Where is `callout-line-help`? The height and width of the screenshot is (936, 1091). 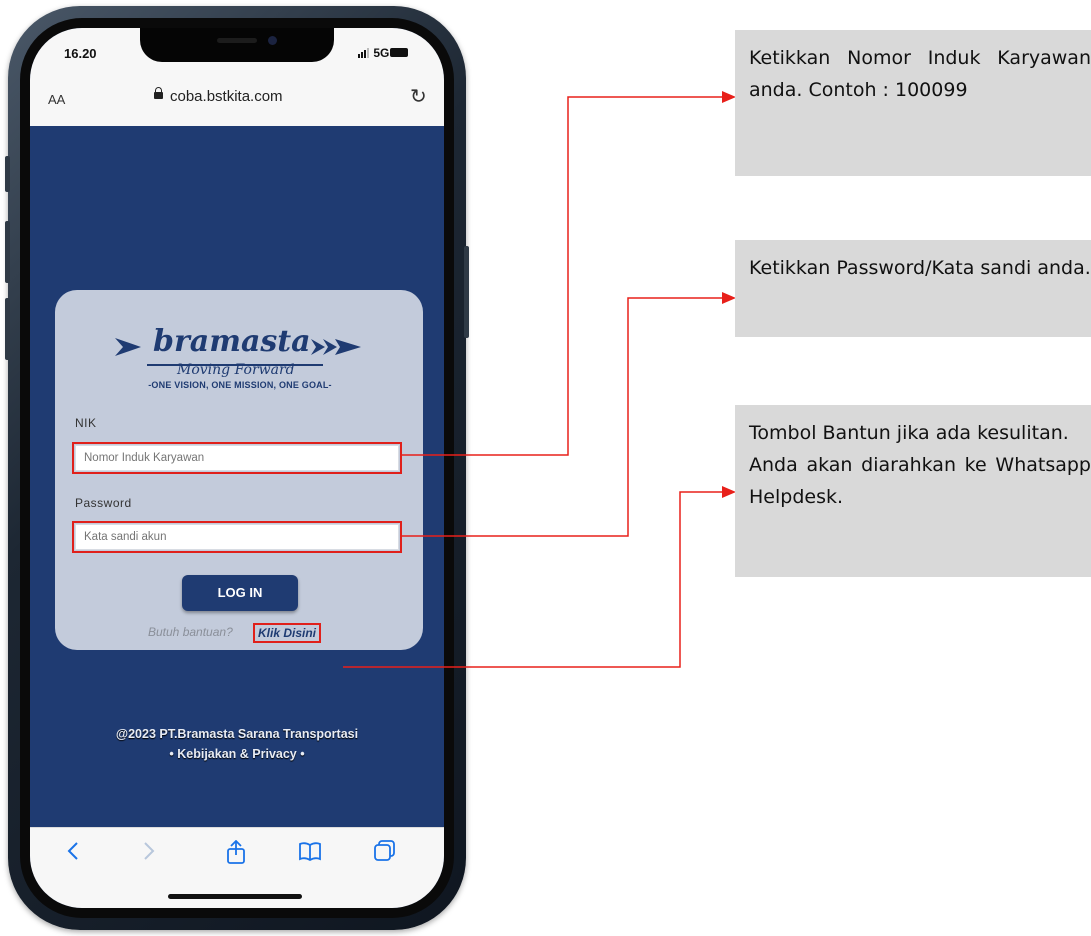
callout-line-help is located at coordinates (534, 579).